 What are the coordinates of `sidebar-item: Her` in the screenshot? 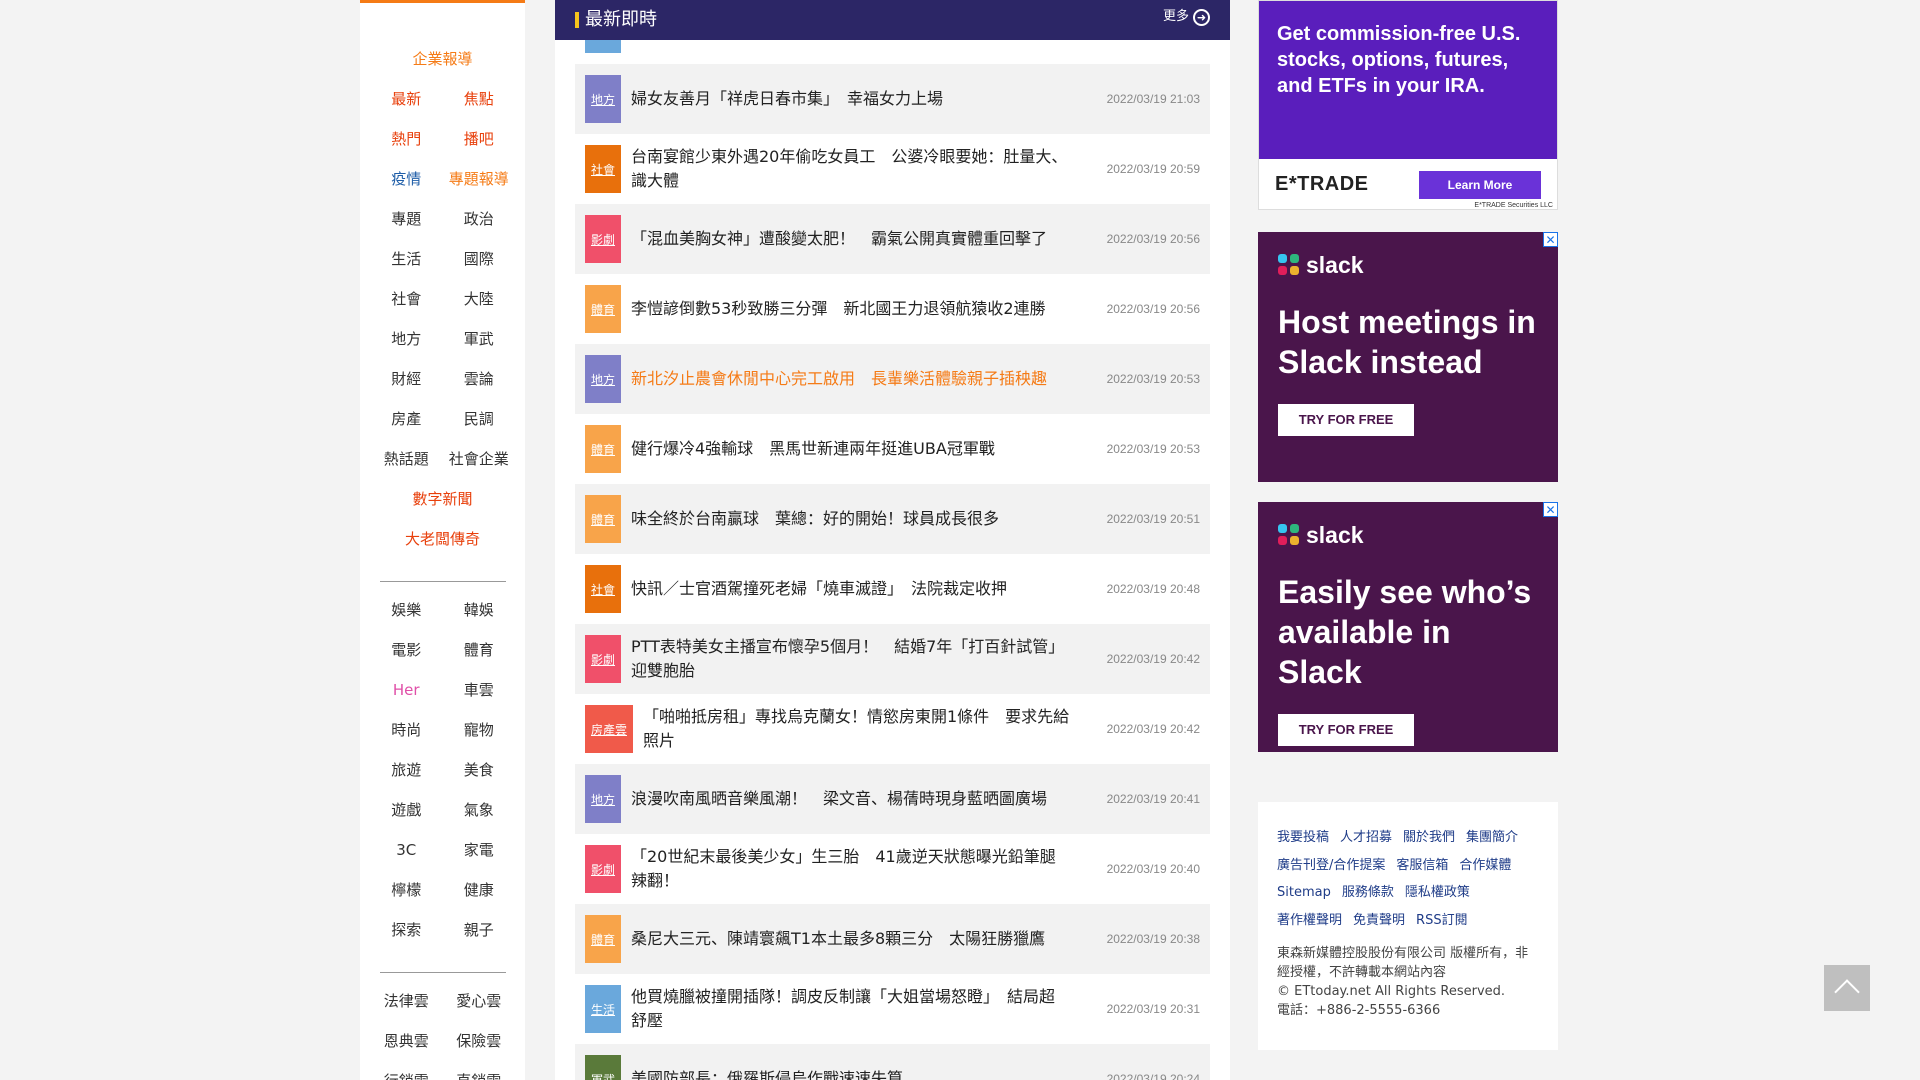 It's located at (406, 690).